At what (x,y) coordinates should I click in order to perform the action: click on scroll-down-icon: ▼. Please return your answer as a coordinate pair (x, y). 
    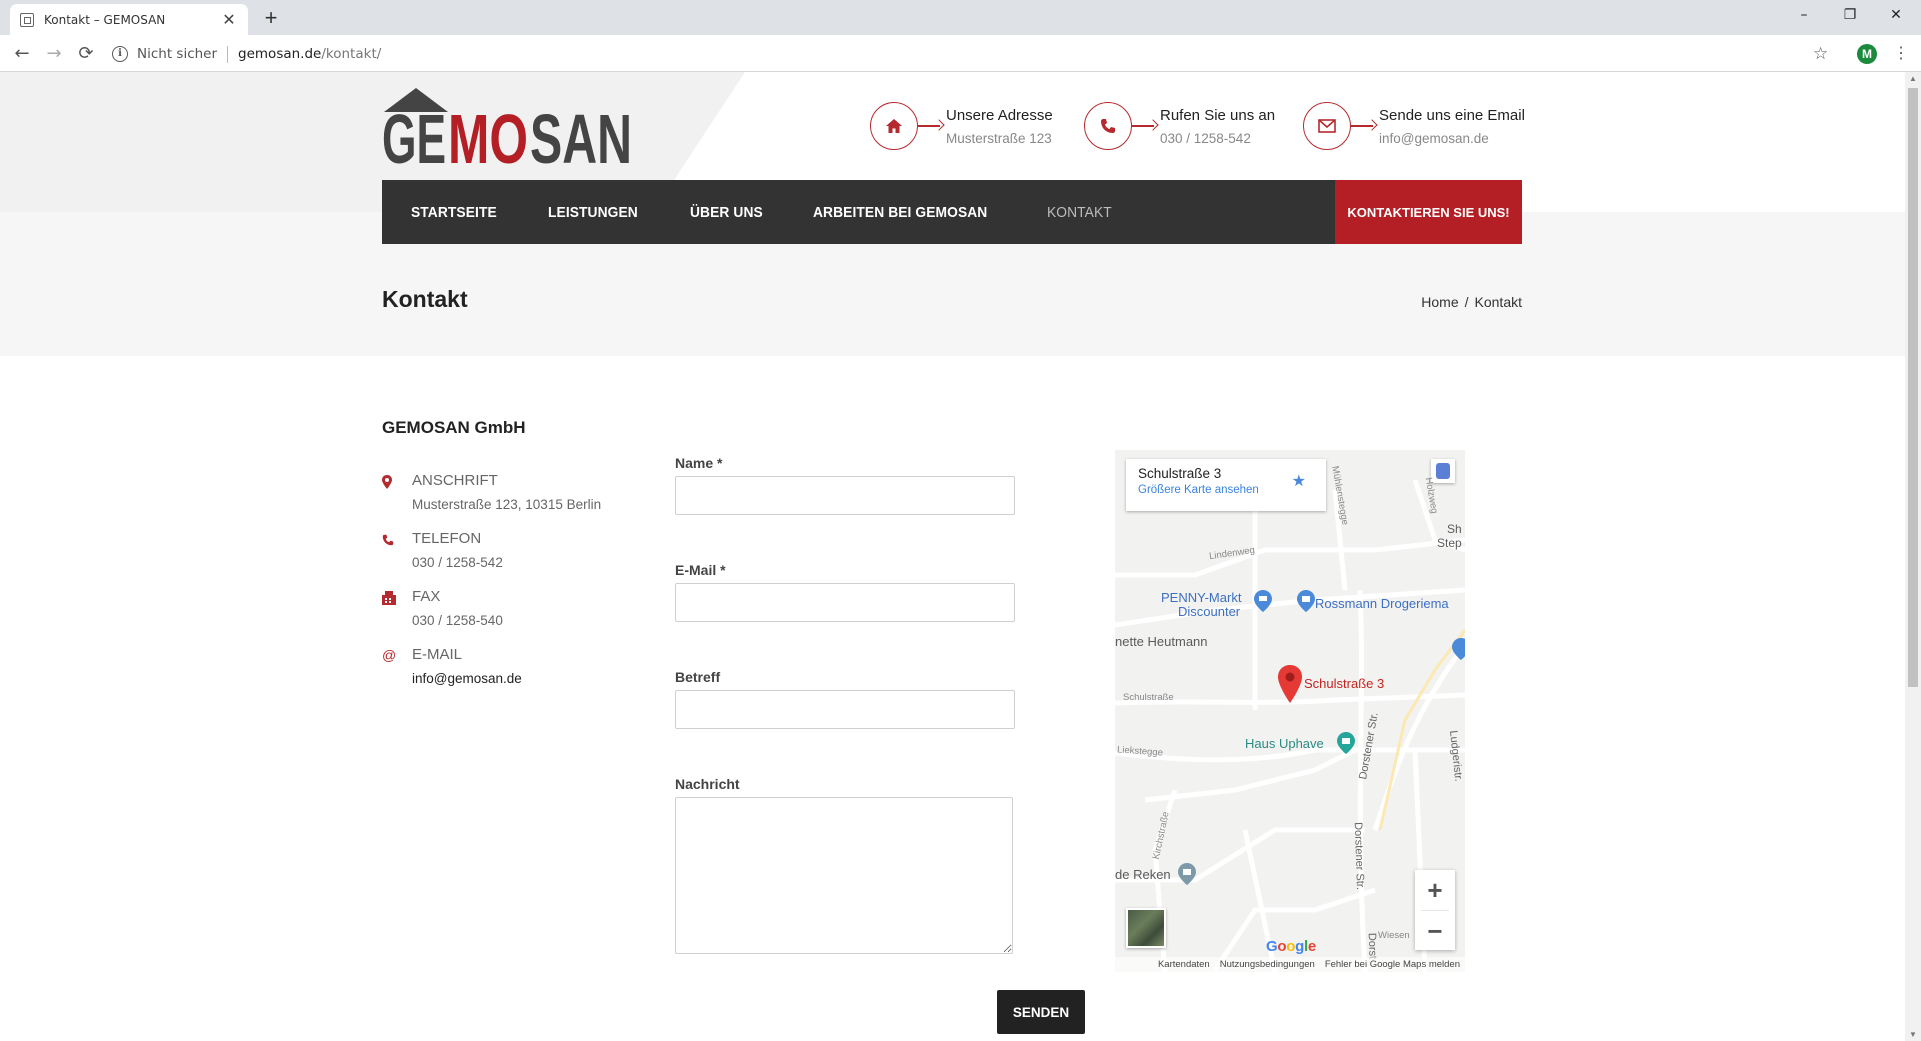
    Looking at the image, I should click on (1913, 1034).